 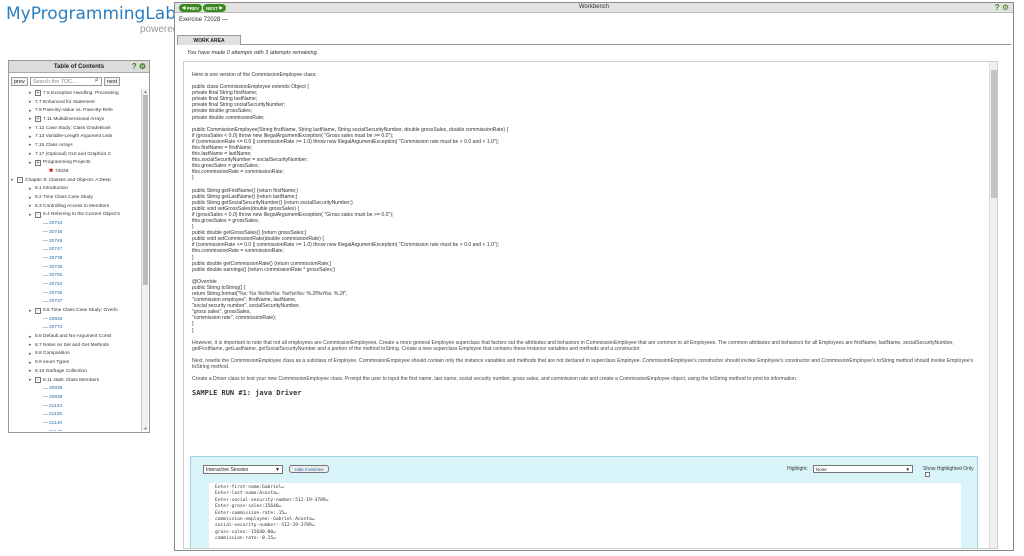 I want to click on toc-item: ✖ 72028, so click(x=75, y=171).